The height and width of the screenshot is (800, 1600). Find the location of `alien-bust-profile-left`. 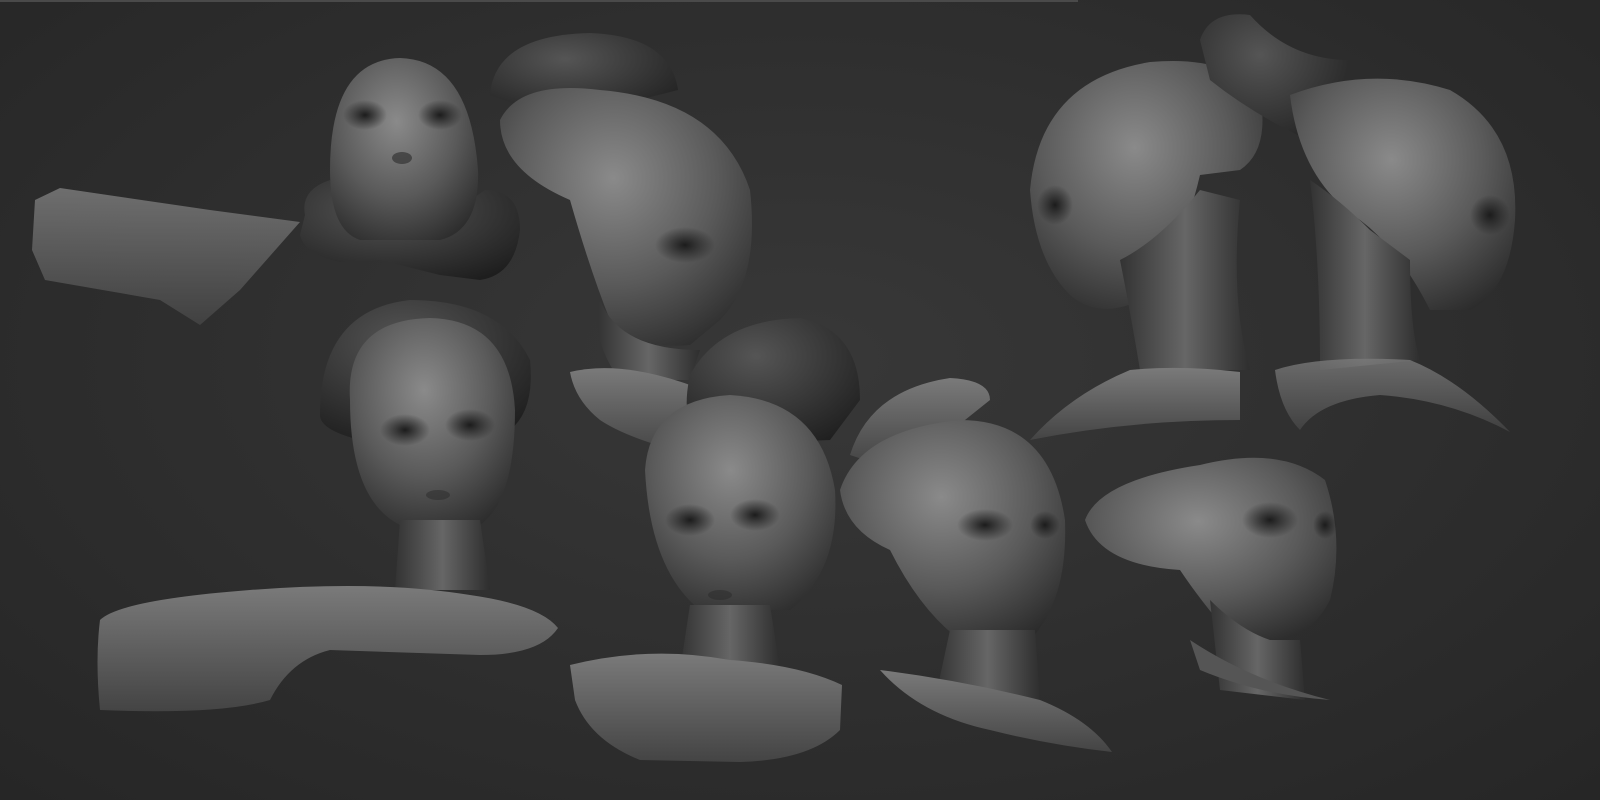

alien-bust-profile-left is located at coordinates (1146, 250).